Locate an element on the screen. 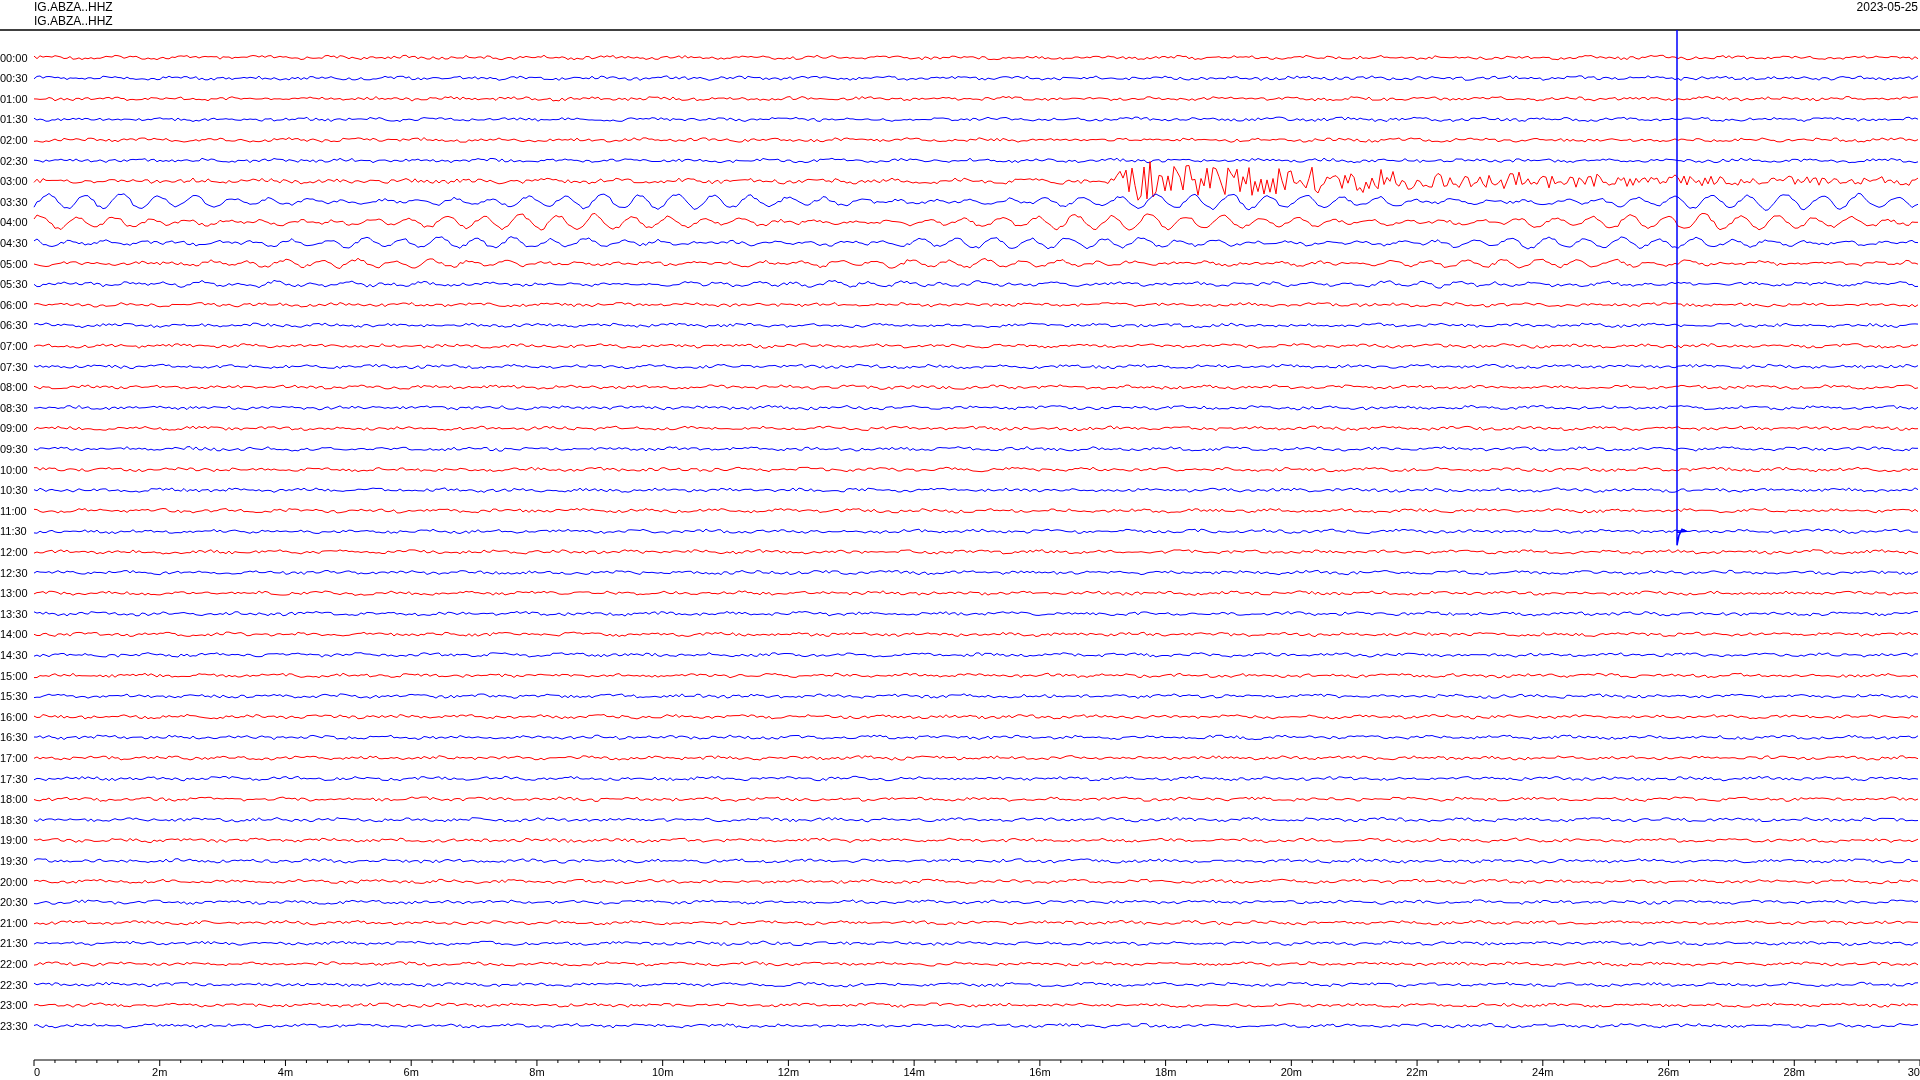  time-label: 10:30 is located at coordinates (14, 490).